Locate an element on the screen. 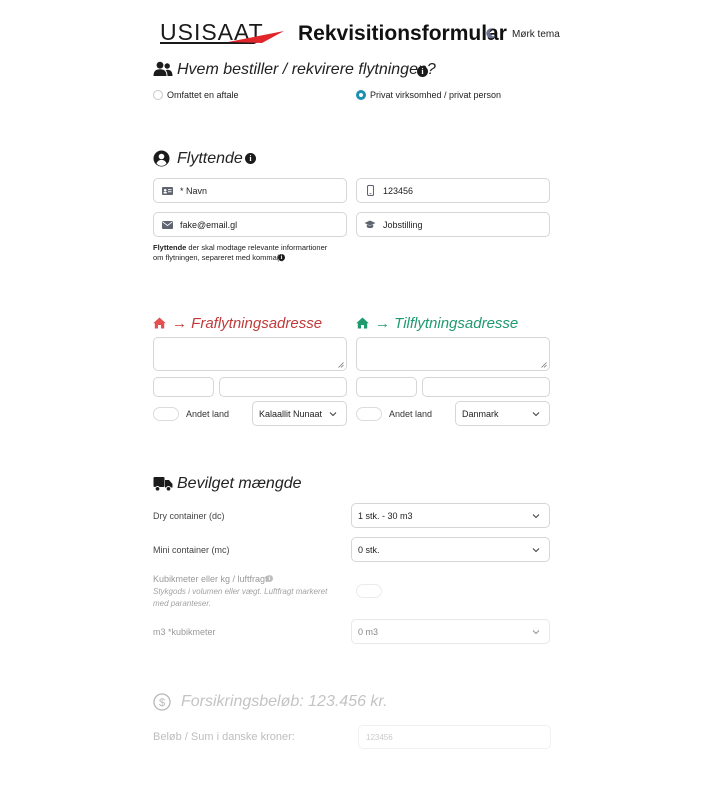  cbm-hint-2: med paranteser. is located at coordinates (182, 603).